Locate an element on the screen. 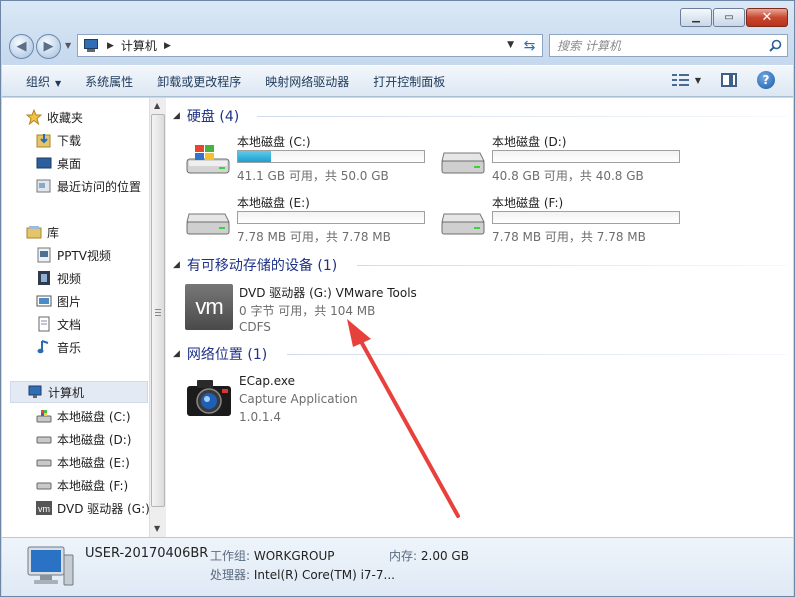  minimize-button: ▁ is located at coordinates (696, 17).